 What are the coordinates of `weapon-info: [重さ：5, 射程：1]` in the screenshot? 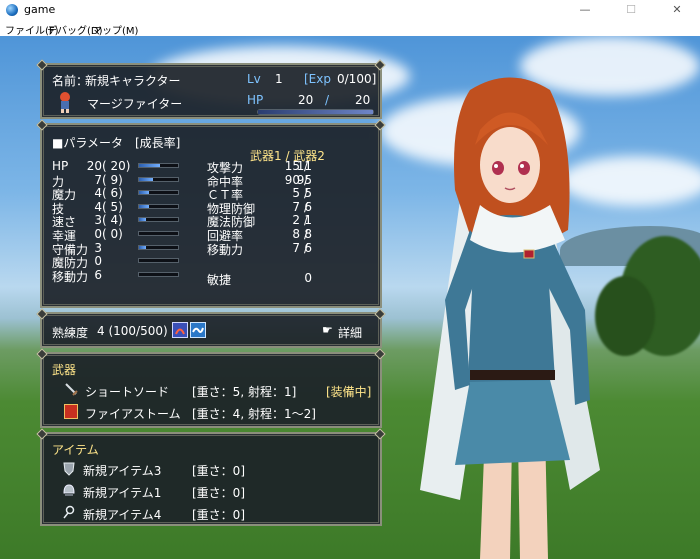 It's located at (244, 392).